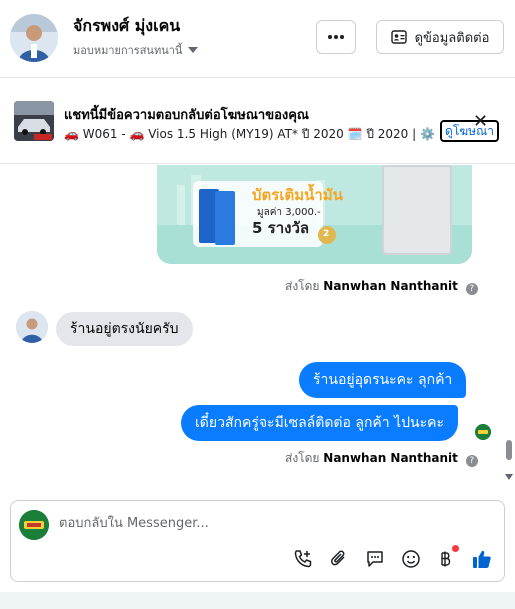 The width and height of the screenshot is (515, 609). I want to click on view-contact-info-button: ดูข้อมูลติดต่อ, so click(440, 37).